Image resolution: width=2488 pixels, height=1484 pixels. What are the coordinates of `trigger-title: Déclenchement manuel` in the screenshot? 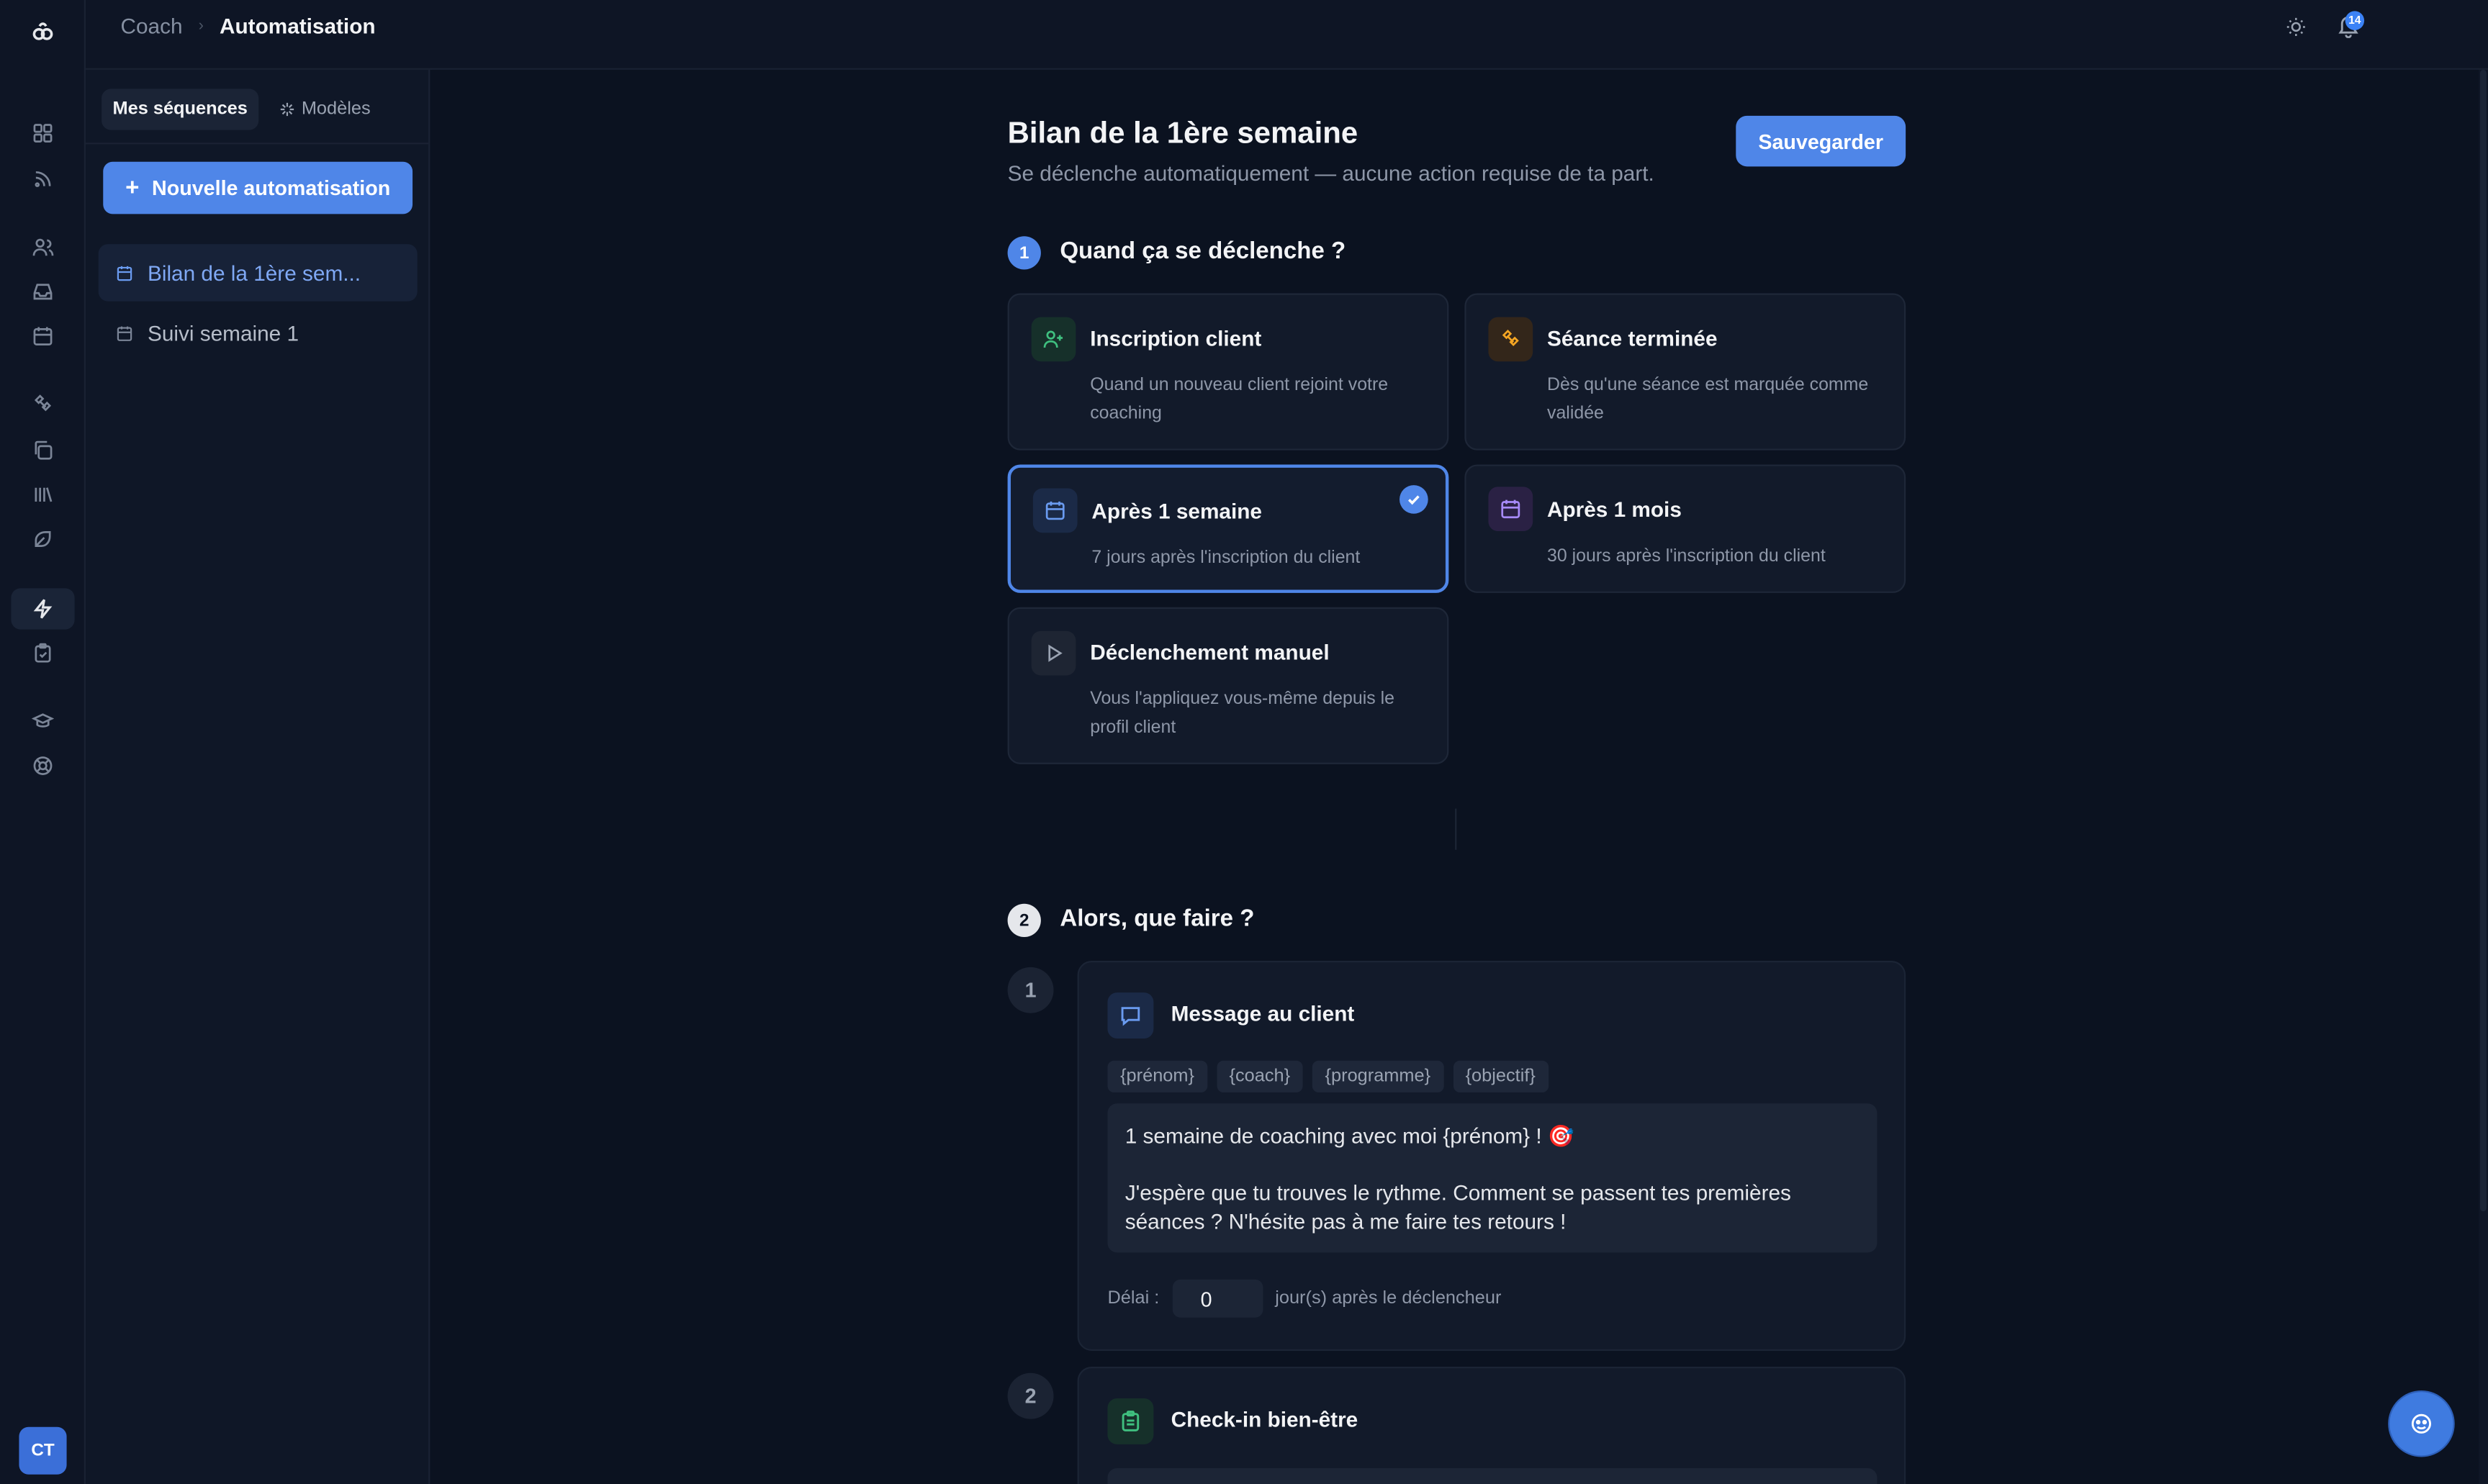 It's located at (1210, 653).